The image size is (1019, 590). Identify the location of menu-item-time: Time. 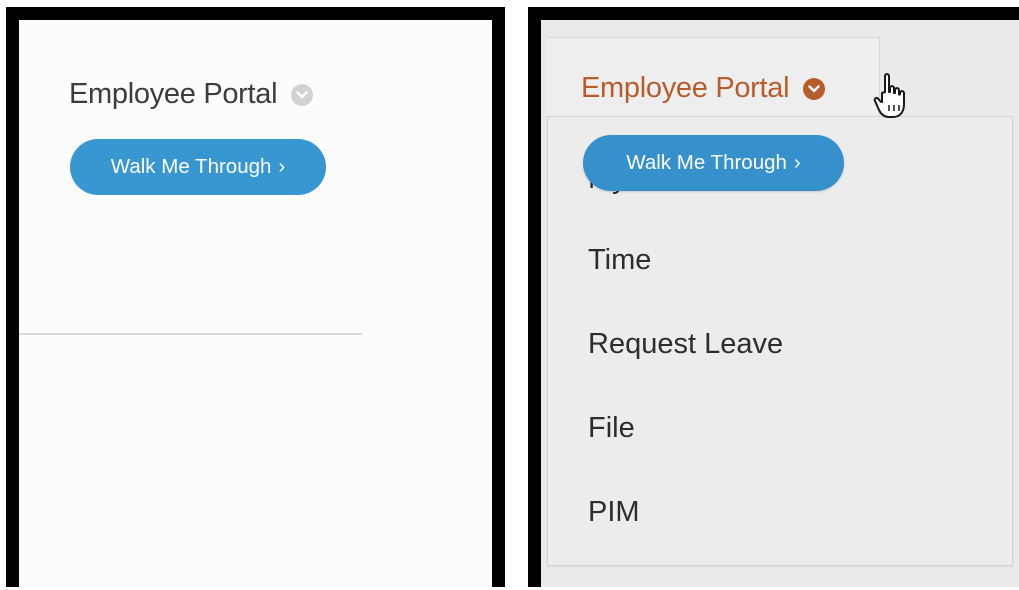
(619, 260).